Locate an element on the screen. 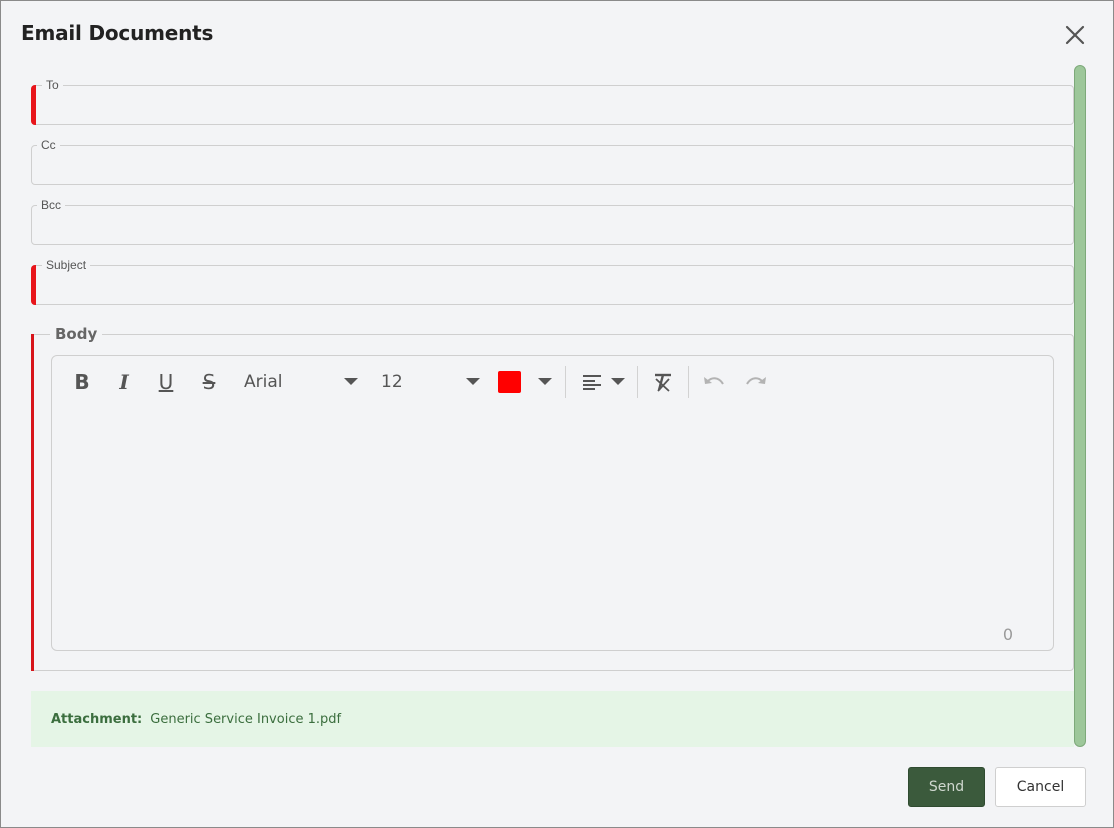 The height and width of the screenshot is (828, 1114). editor-toolbar: B I U S Arial 12 is located at coordinates (552, 382).